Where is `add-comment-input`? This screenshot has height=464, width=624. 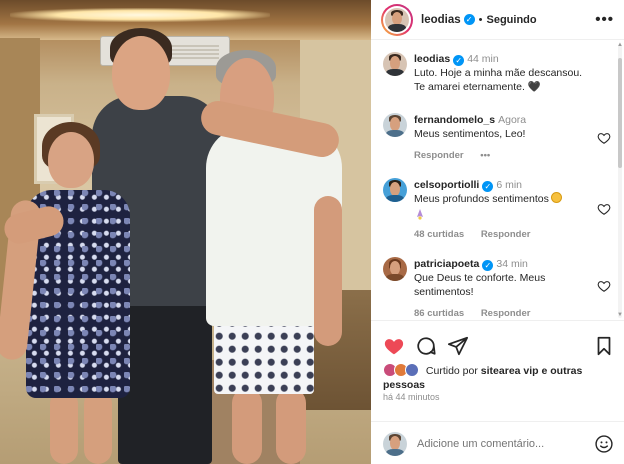
add-comment-input is located at coordinates (497, 444).